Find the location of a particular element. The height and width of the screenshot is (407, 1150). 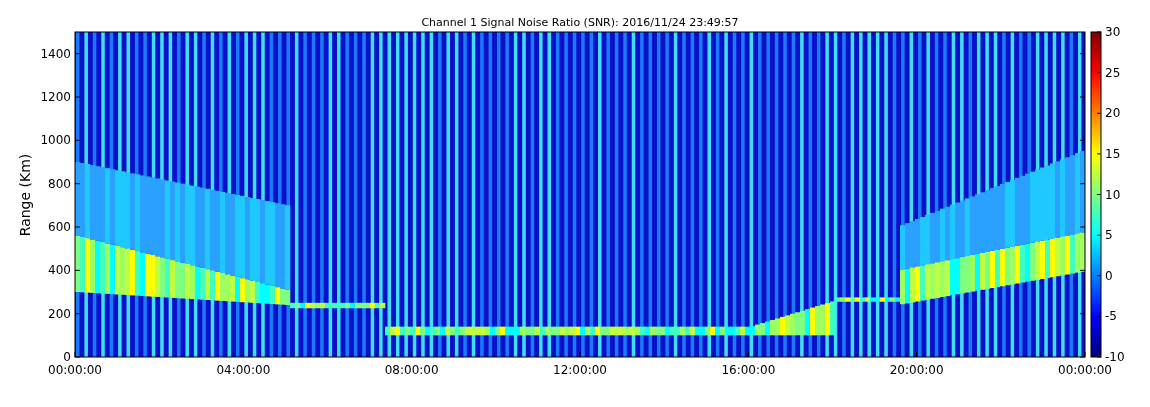

y-tick-label: 600 is located at coordinates (59, 227).